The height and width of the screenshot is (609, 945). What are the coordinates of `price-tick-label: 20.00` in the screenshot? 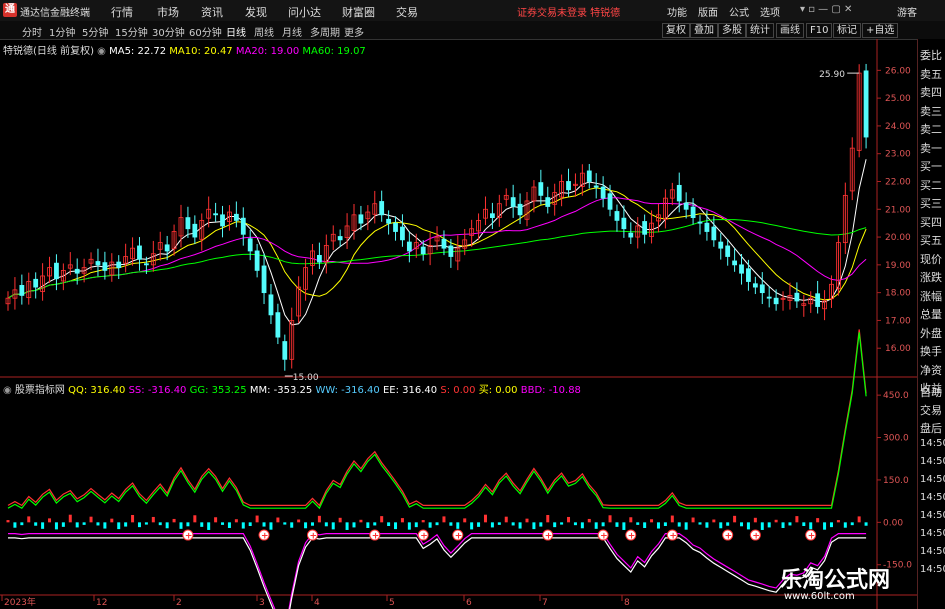 It's located at (898, 238).